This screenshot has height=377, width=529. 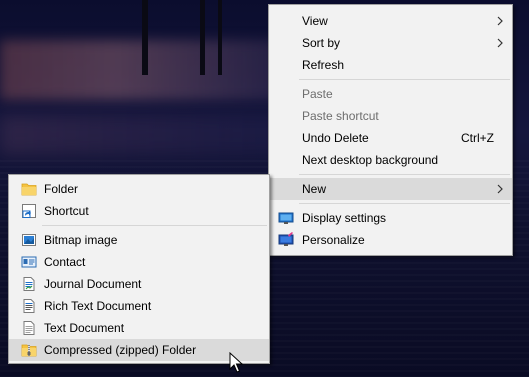 I want to click on menu-item-label: Personalize, so click(x=333, y=240).